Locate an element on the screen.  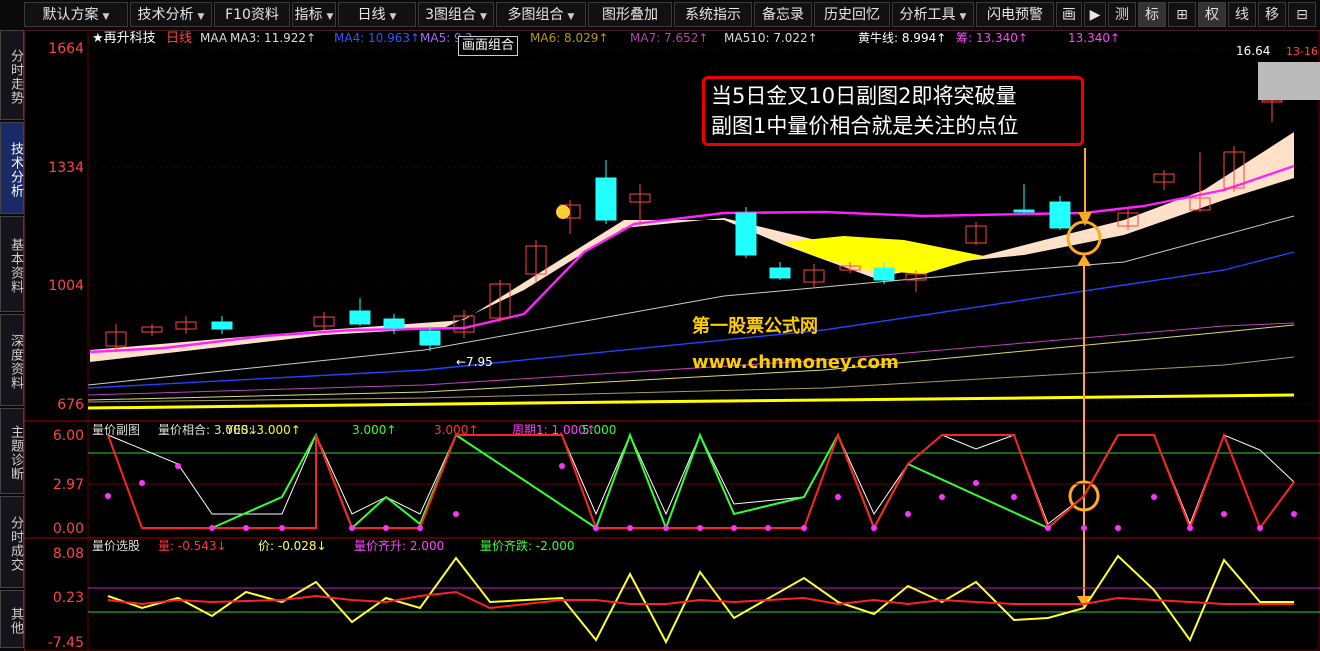
high-label-2: 13-16 is located at coordinates (1302, 51).